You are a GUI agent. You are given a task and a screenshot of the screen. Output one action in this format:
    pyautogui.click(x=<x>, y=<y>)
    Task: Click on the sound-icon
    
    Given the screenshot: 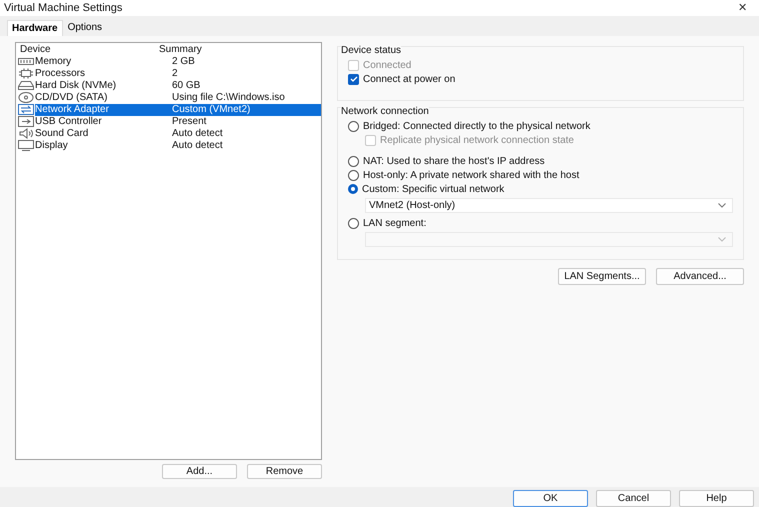 What is the action you would take?
    pyautogui.click(x=26, y=134)
    